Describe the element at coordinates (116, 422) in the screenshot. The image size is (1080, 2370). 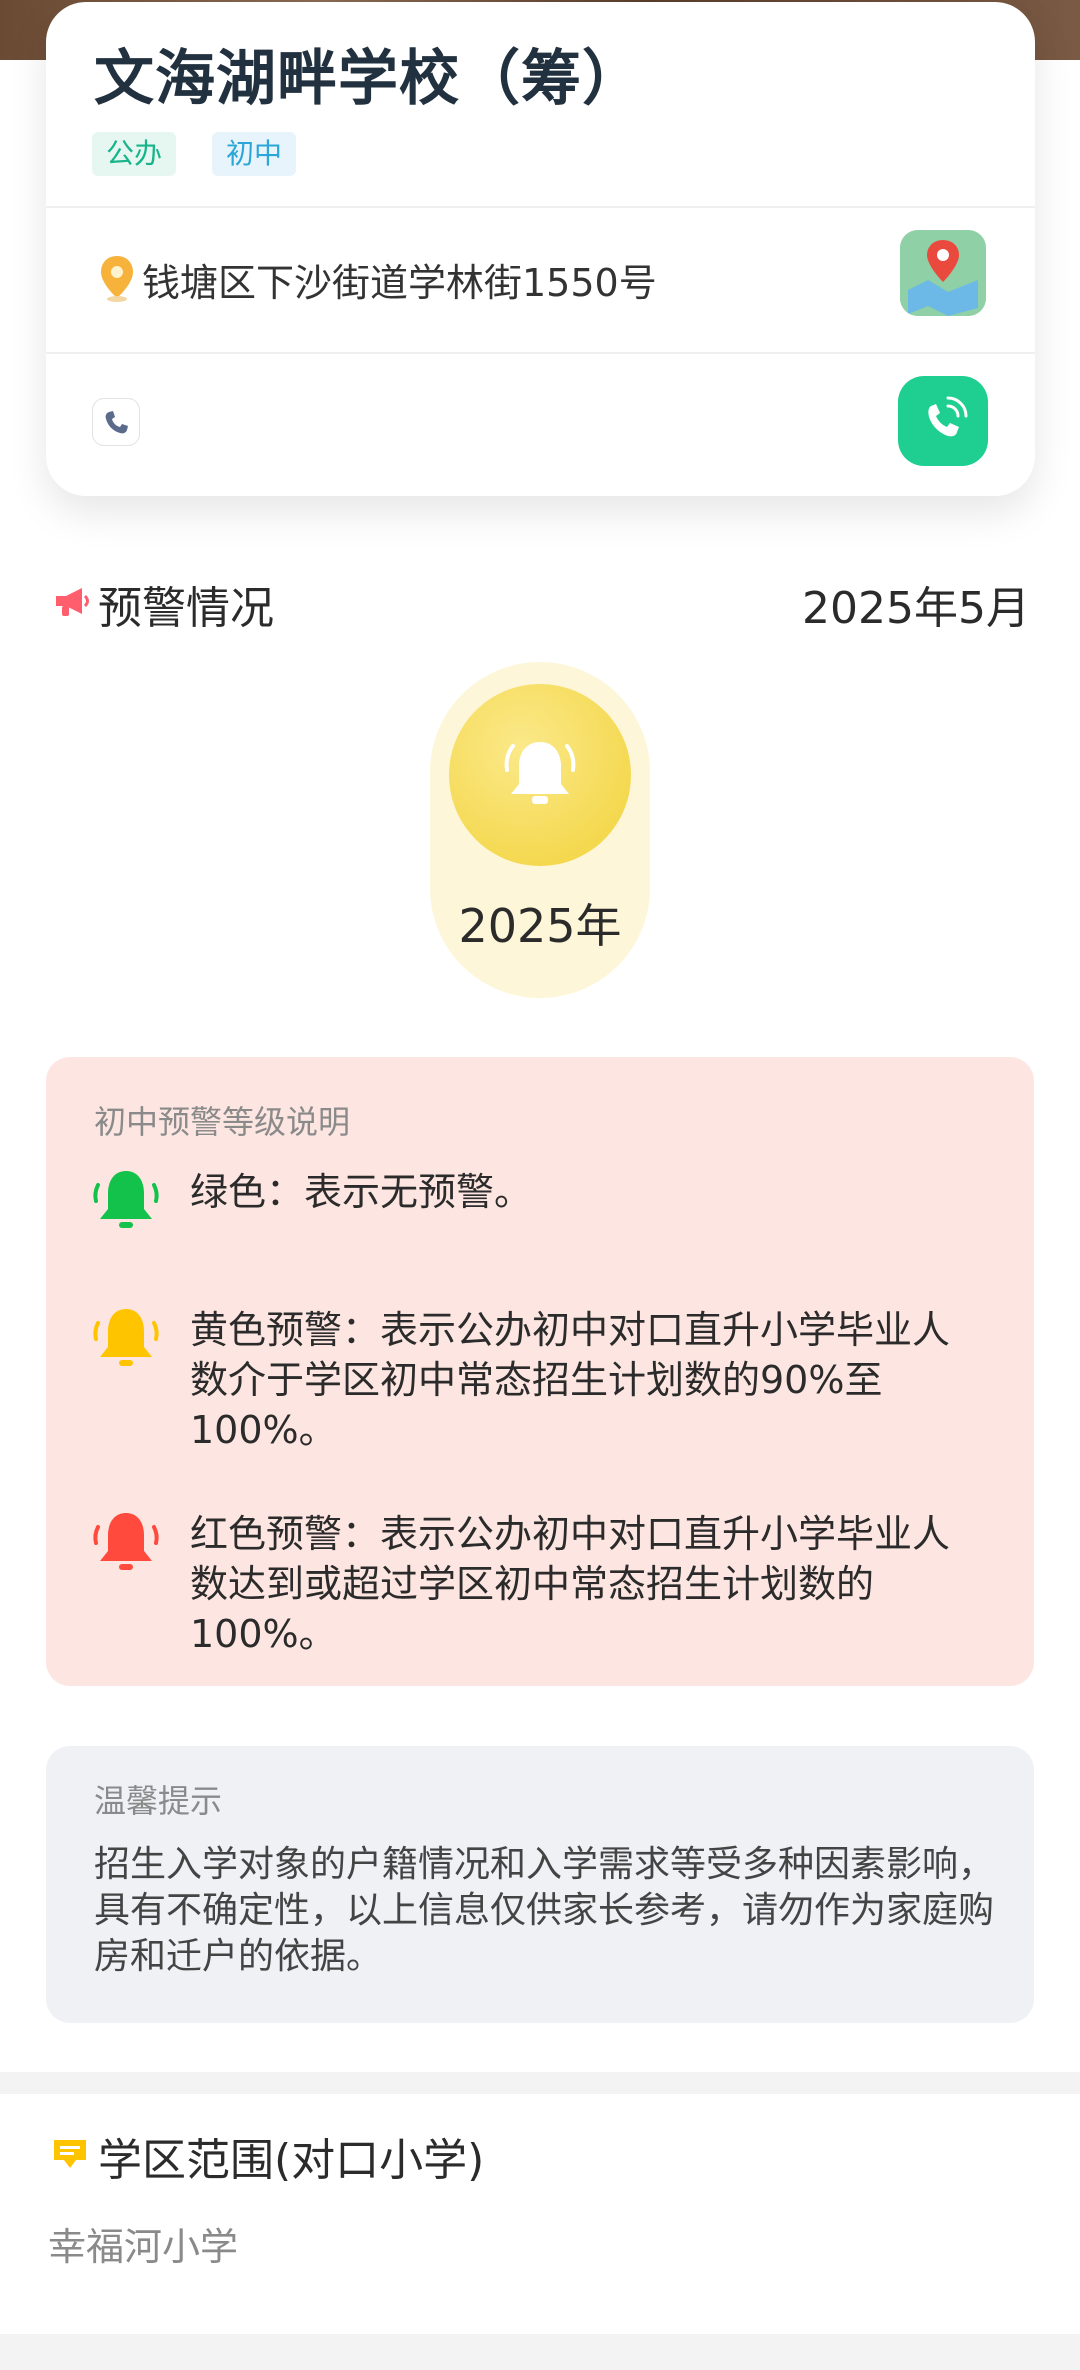
I see `phone-small-icon` at that location.